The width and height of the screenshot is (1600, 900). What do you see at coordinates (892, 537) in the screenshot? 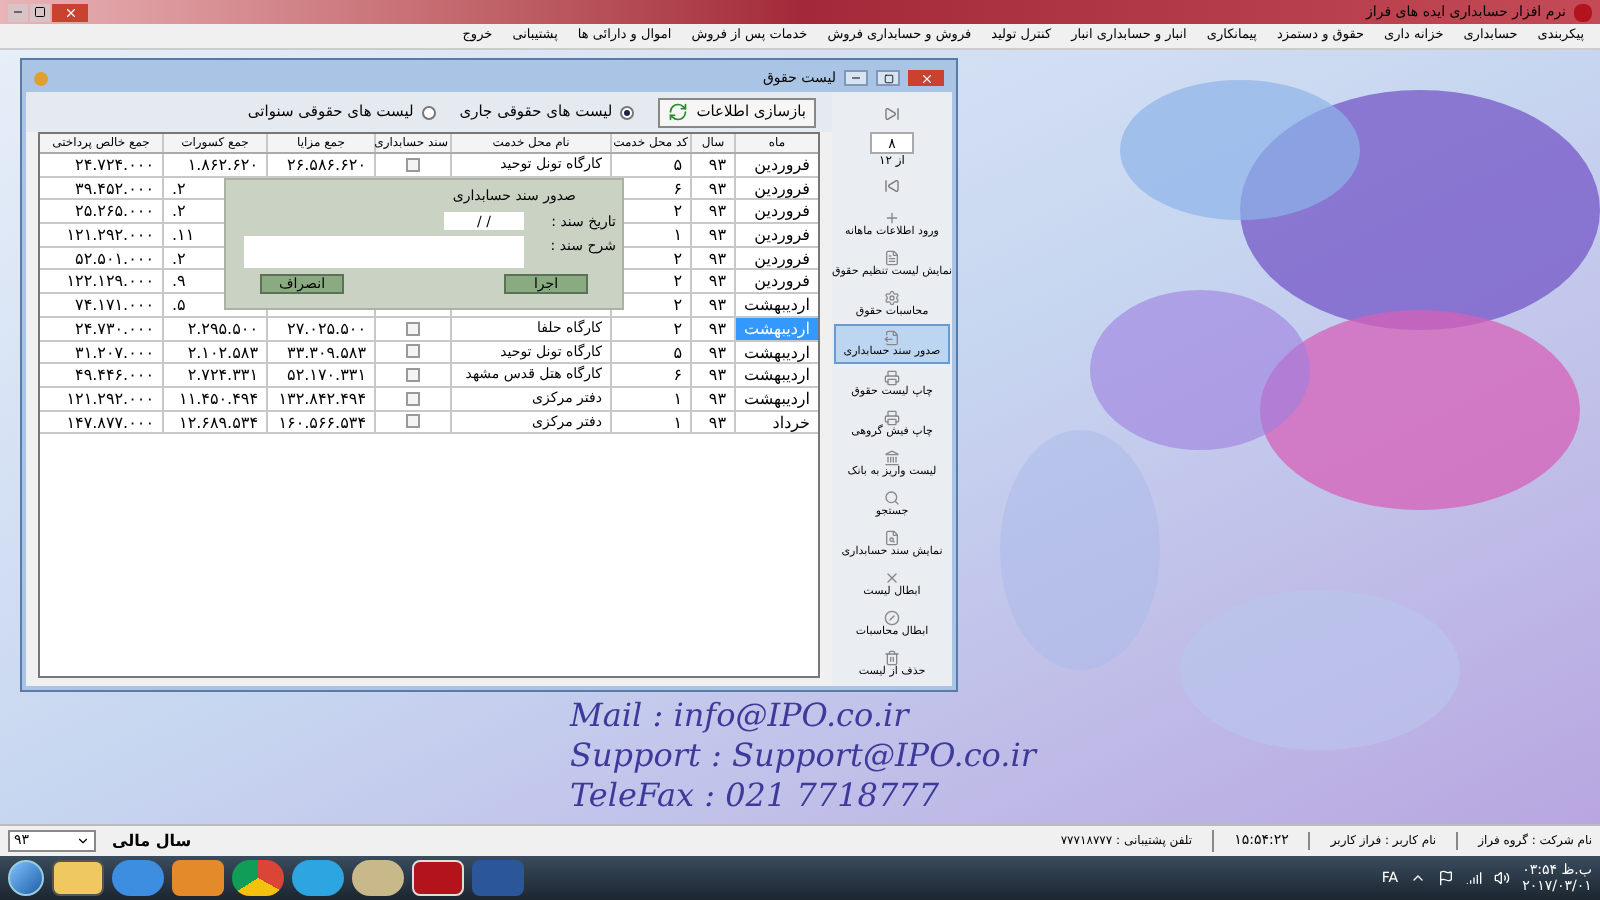
I see `document-search-icon` at bounding box center [892, 537].